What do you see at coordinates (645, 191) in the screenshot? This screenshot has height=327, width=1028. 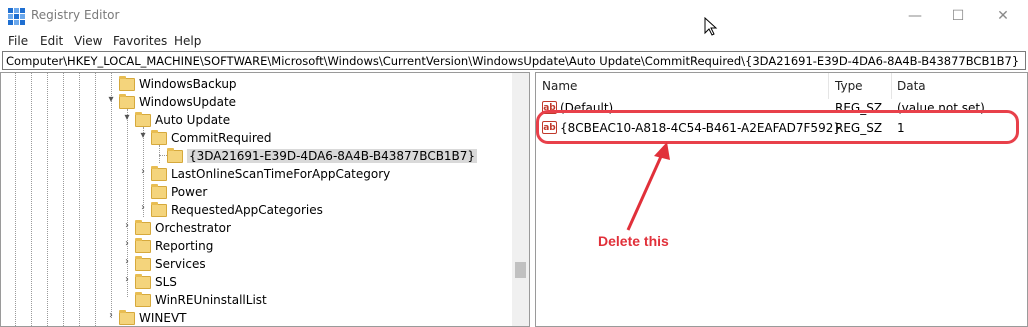 I see `annotation-arrow-shaft` at bounding box center [645, 191].